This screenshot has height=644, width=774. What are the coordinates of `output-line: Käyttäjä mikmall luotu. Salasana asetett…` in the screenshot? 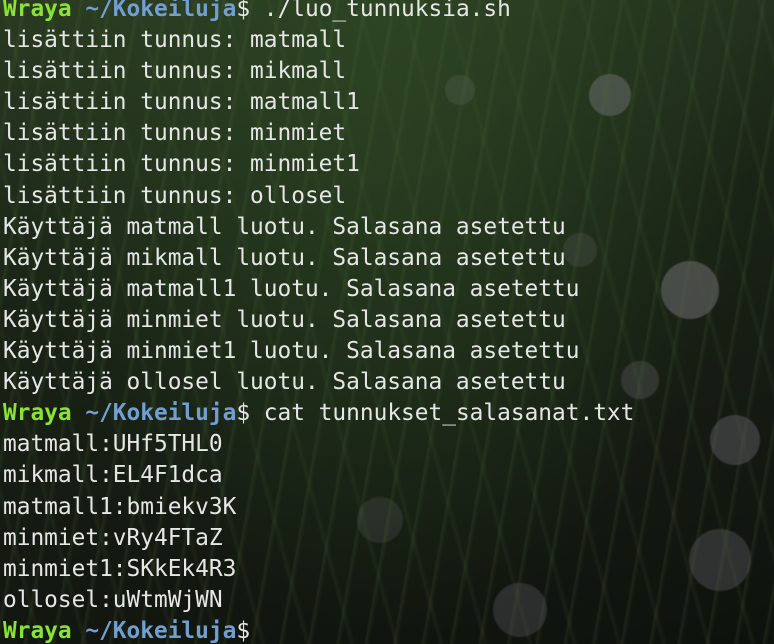 It's located at (284, 257).